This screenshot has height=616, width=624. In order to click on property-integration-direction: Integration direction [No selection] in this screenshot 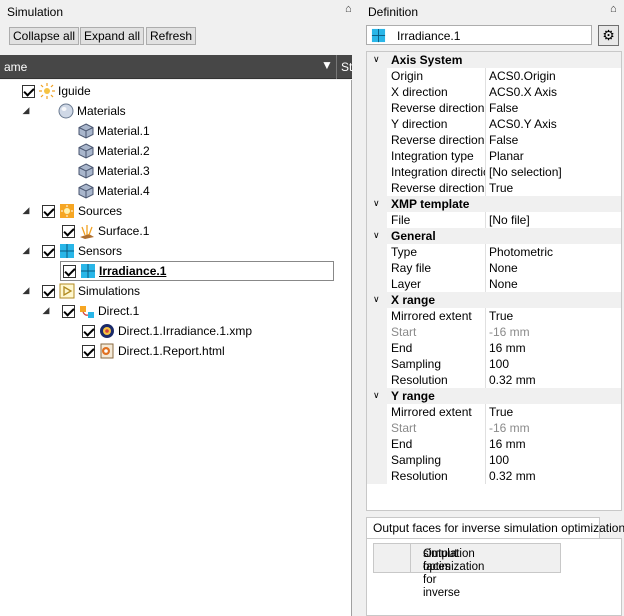, I will do `click(494, 172)`.